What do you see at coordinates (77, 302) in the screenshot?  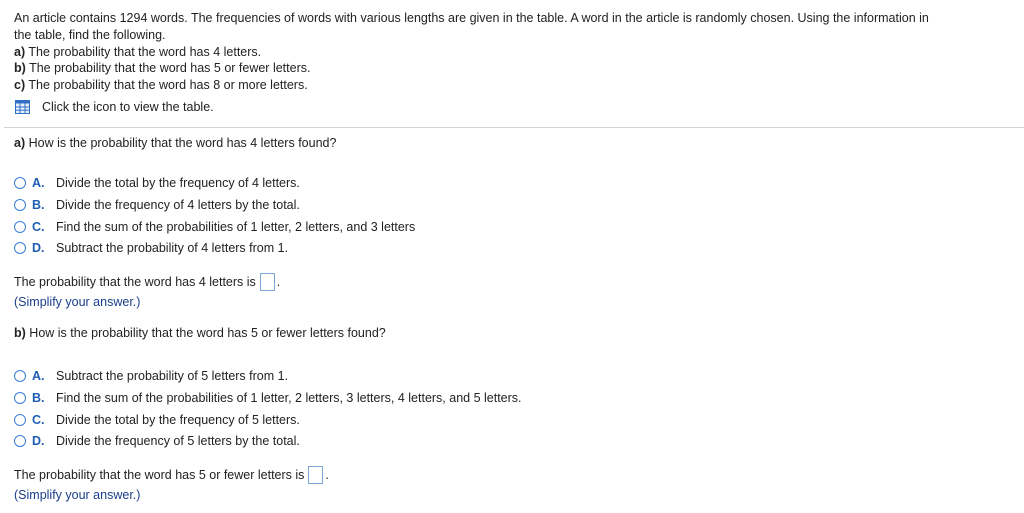 I see `simplify-hint-a: (Simplify your answer.)` at bounding box center [77, 302].